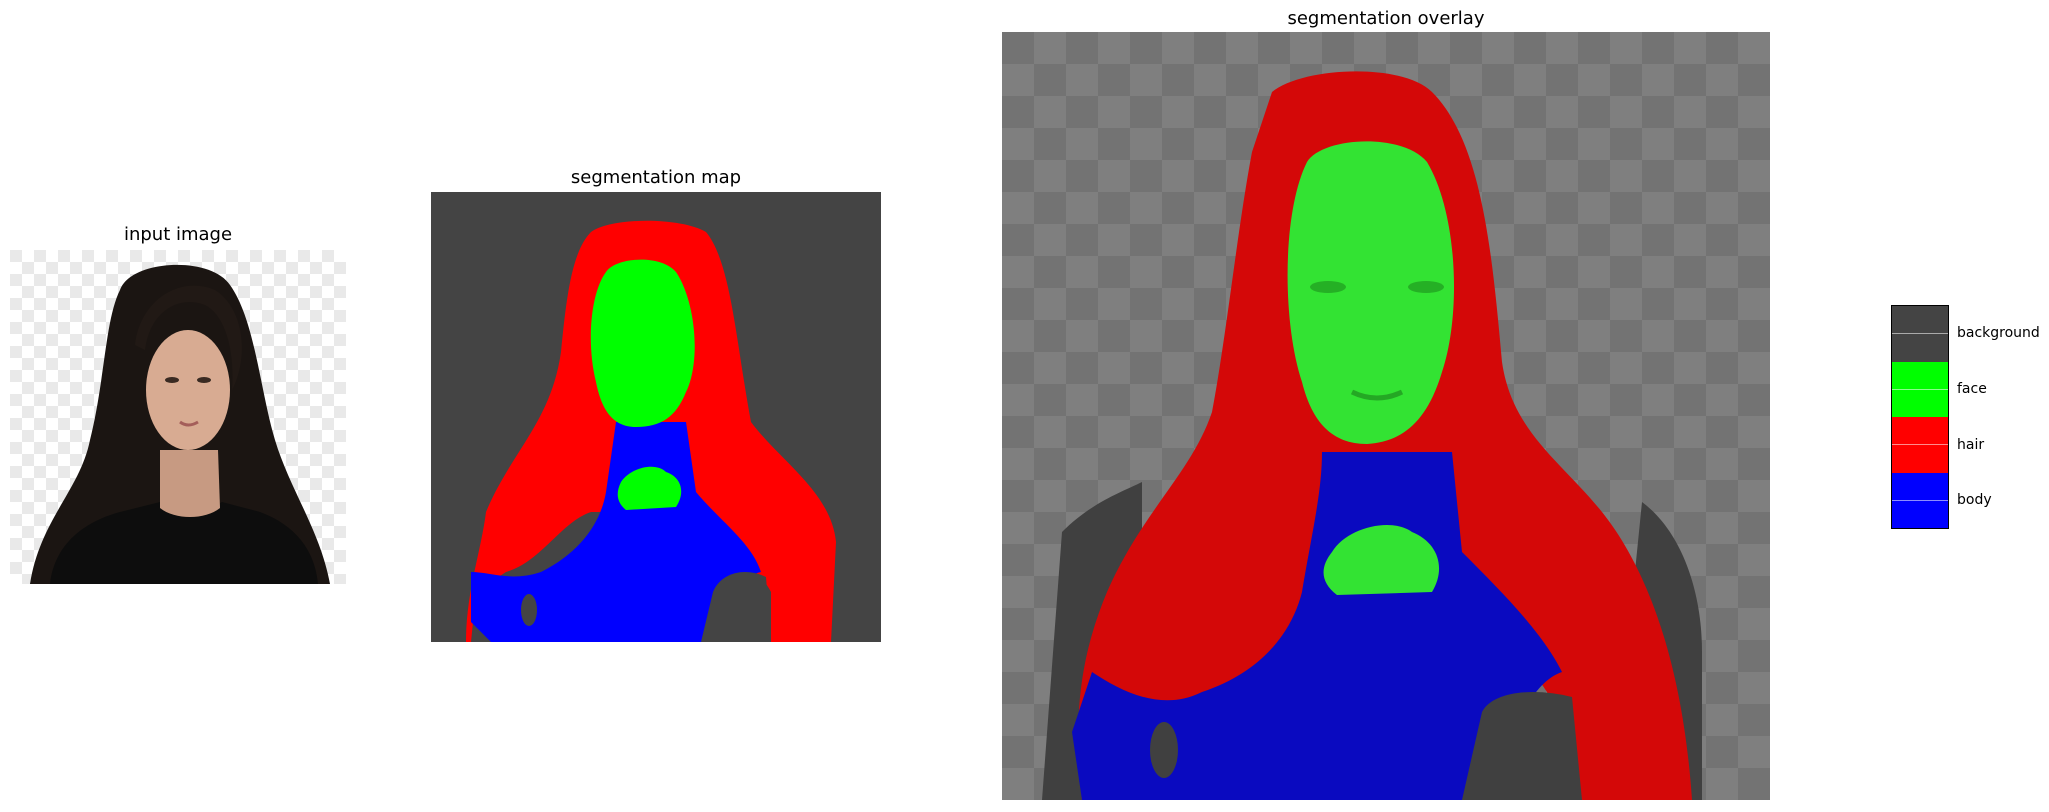  What do you see at coordinates (1386, 18) in the screenshot?
I see `segmentation-overlay-title: segmentation overlay` at bounding box center [1386, 18].